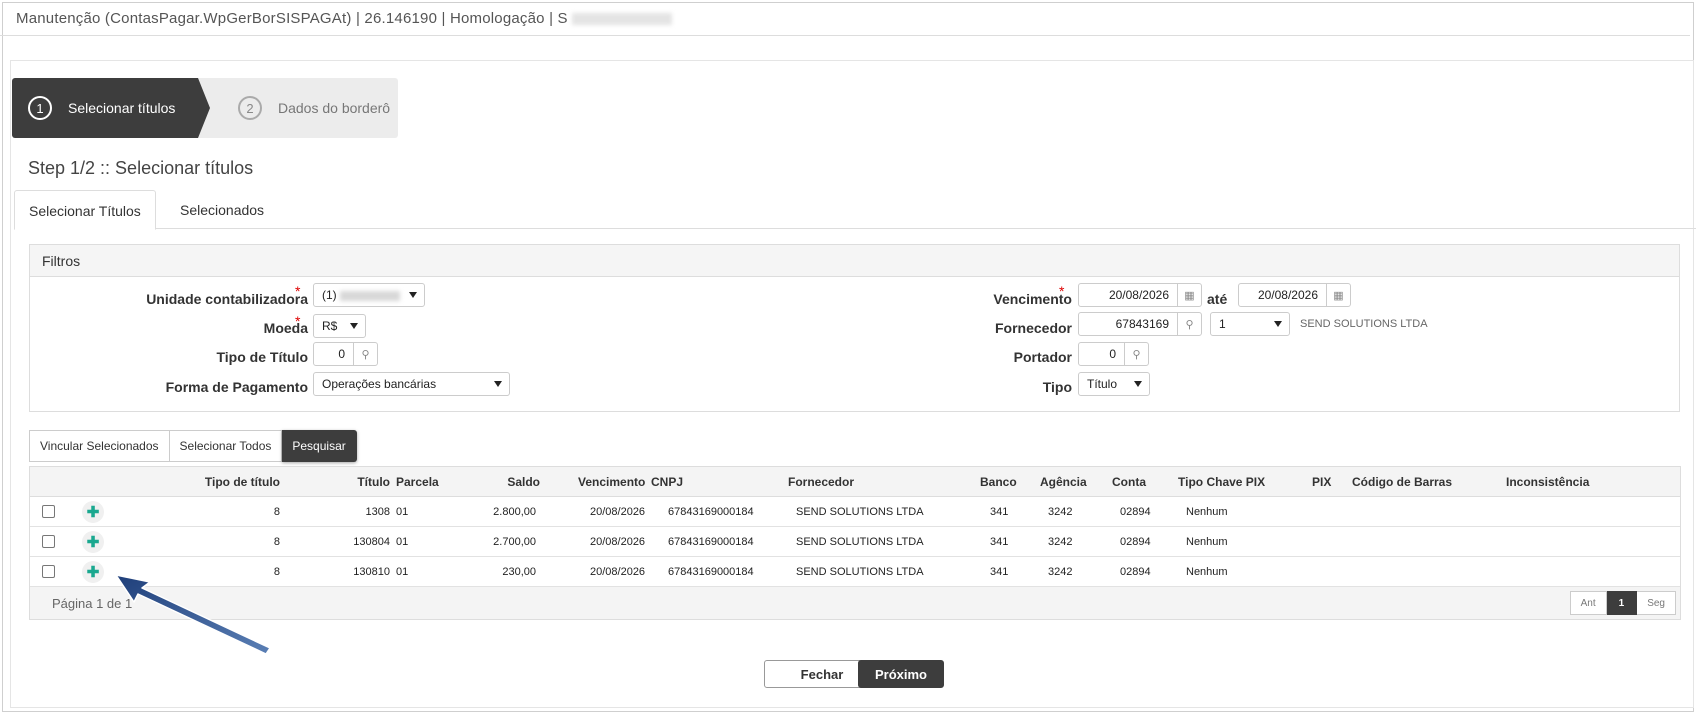  I want to click on step-label-2: Dados do borderô, so click(334, 108).